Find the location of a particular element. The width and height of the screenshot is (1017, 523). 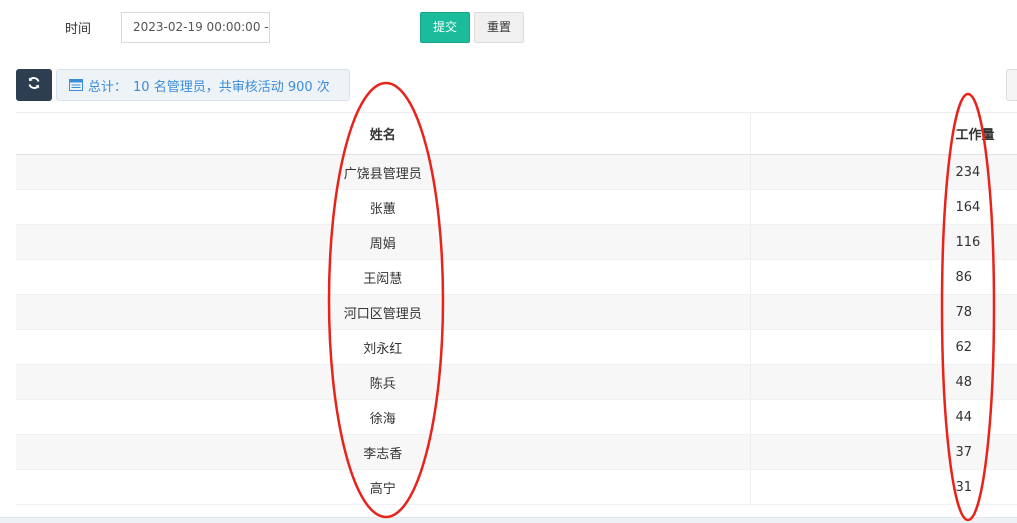

columns-toggle-button is located at coordinates (1011, 85).